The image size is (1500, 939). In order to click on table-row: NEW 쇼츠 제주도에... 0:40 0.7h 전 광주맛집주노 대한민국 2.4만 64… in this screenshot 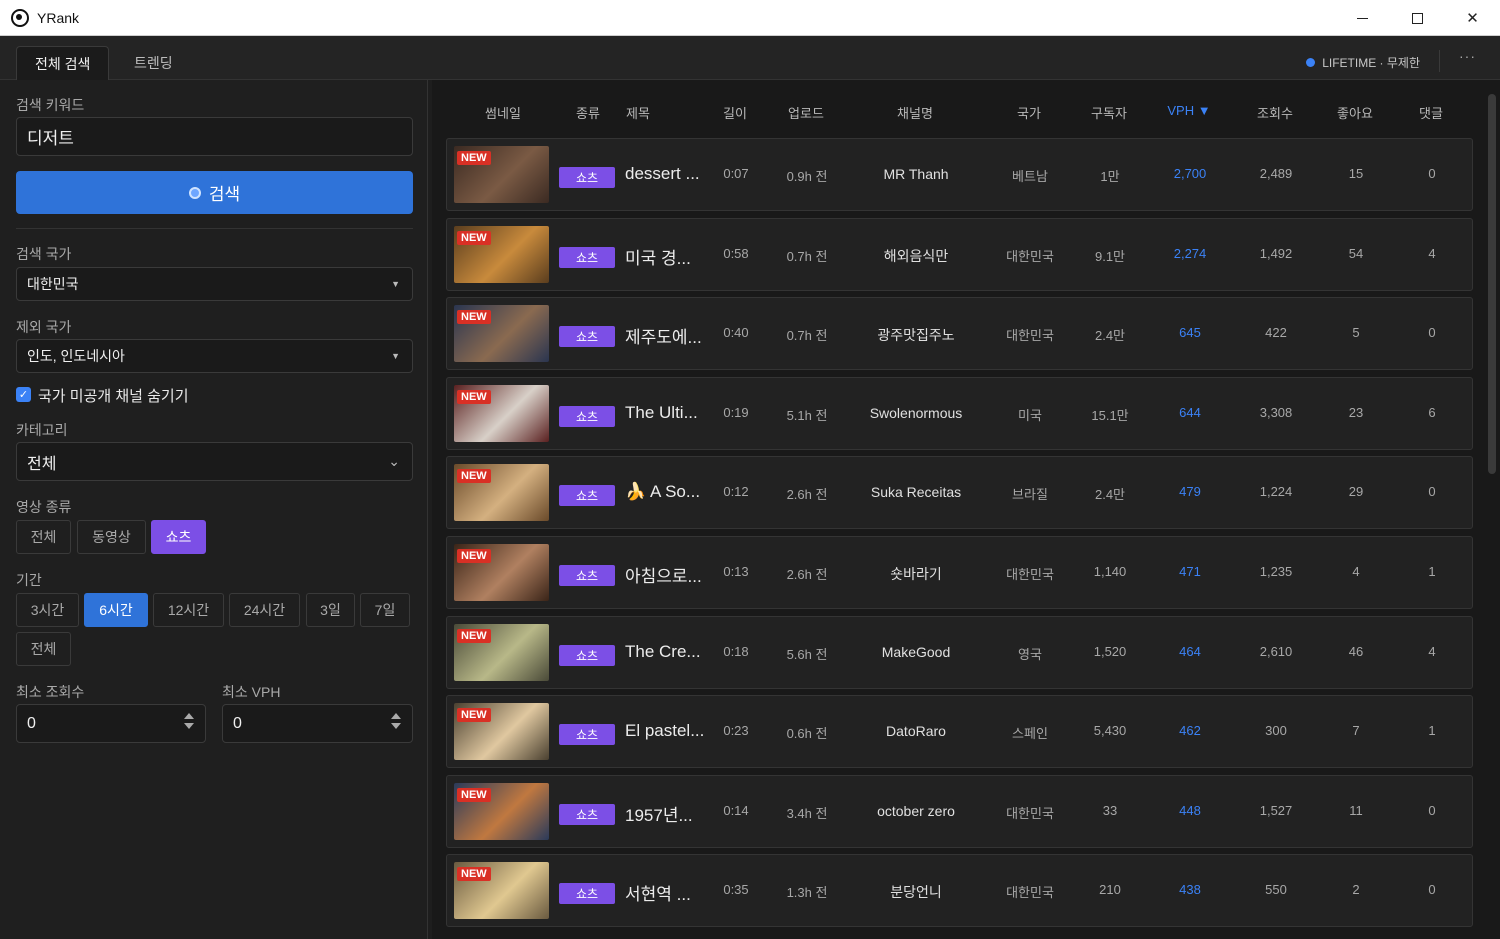, I will do `click(959, 334)`.